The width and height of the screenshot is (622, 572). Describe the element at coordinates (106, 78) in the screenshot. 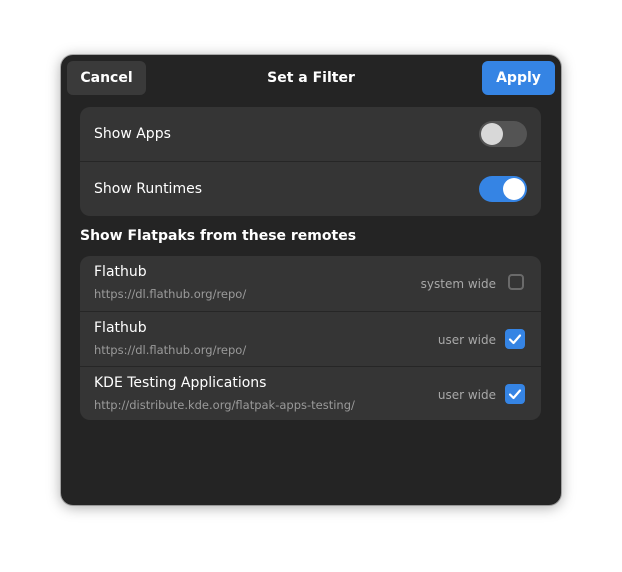

I see `cancel-button: Cancel` at that location.